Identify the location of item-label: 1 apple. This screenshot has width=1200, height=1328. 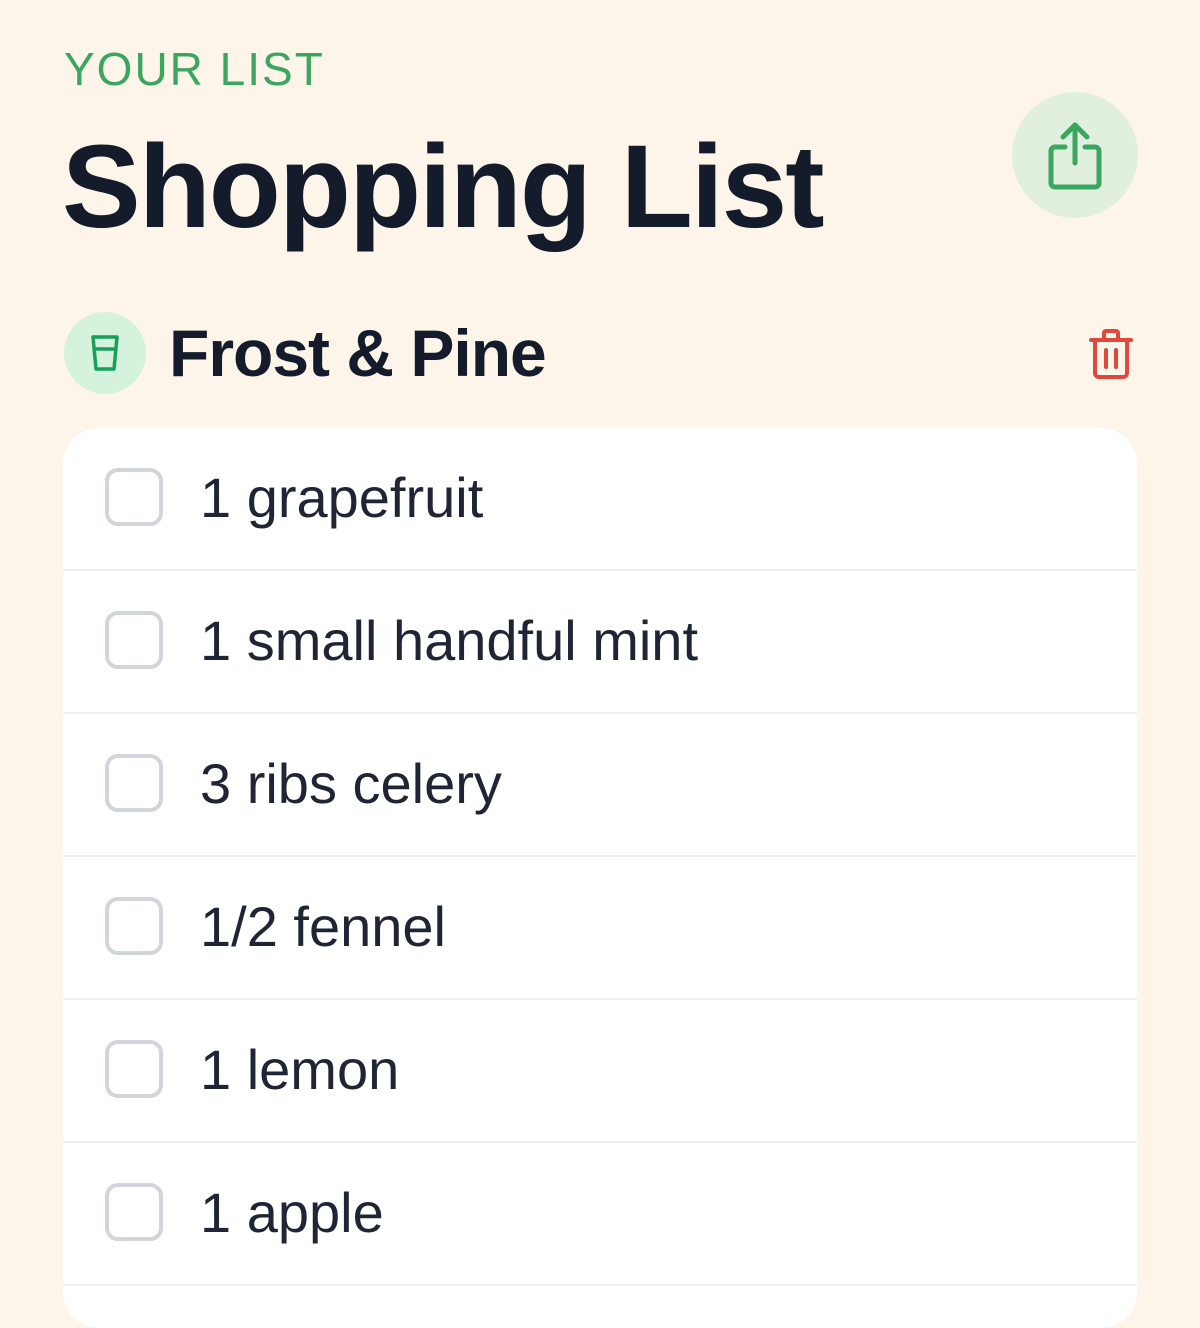
(292, 1212).